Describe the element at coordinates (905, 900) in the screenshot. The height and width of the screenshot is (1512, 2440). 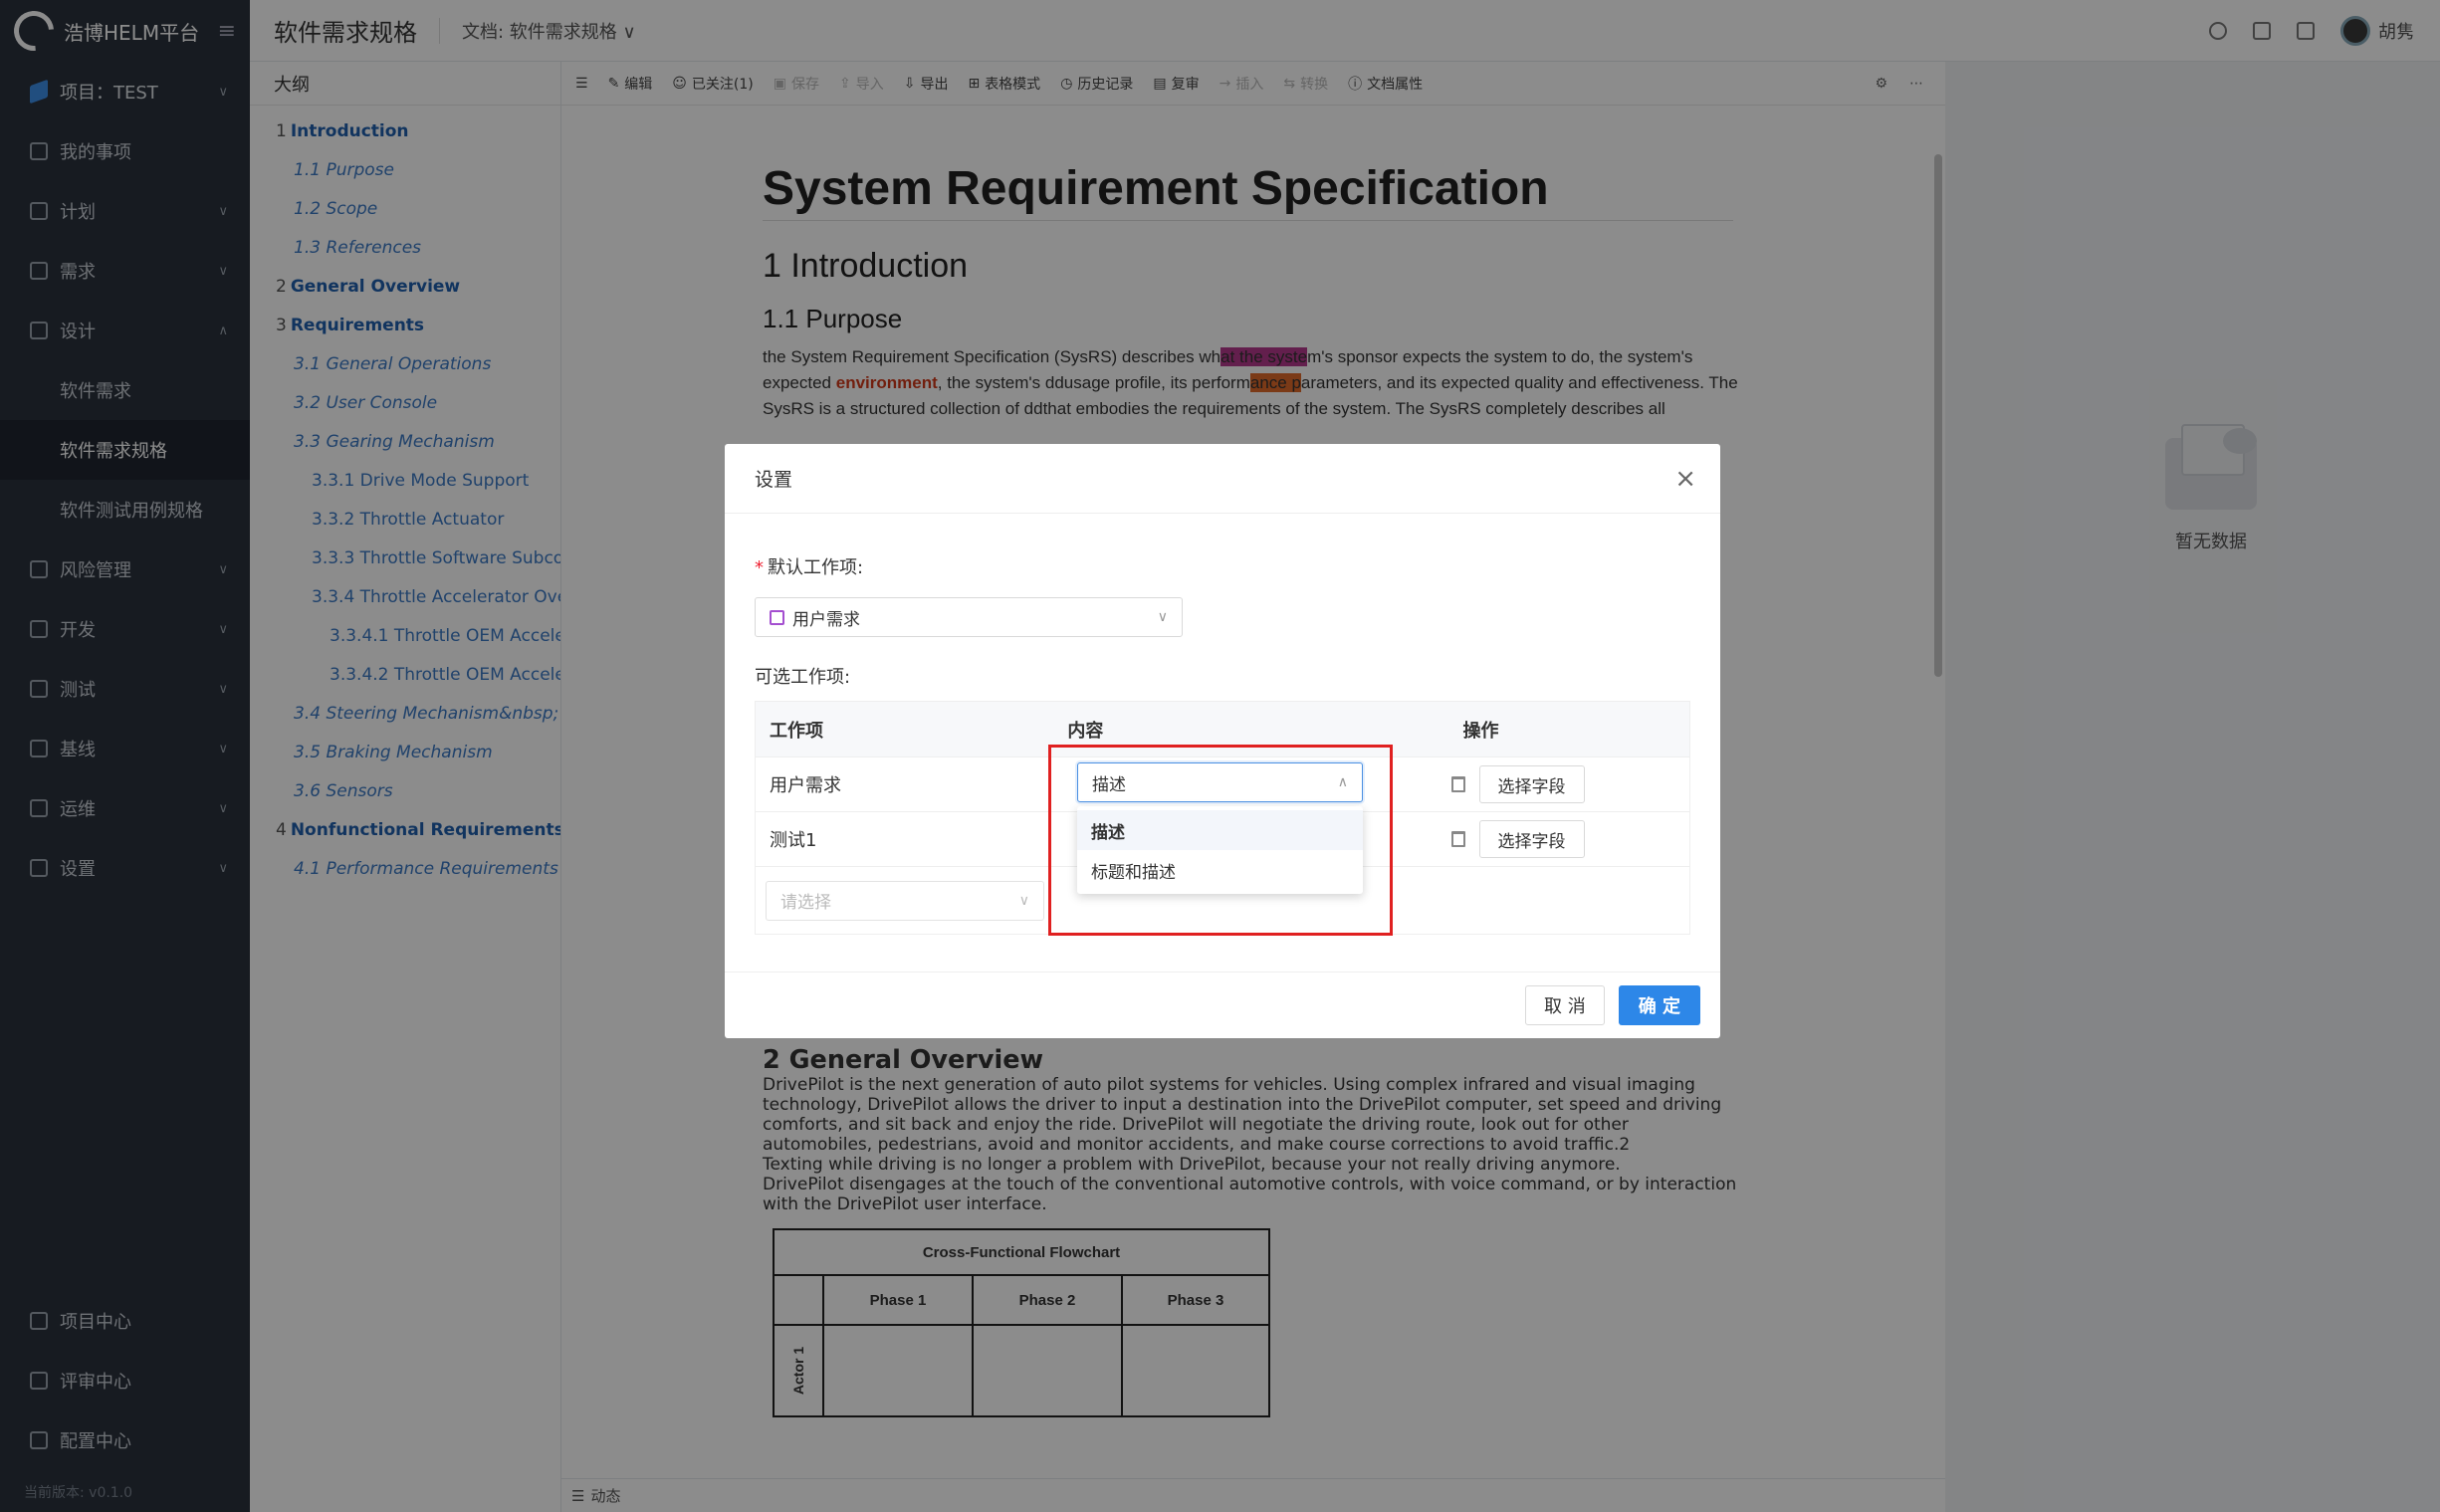
I see `add-work-item-select: 请选择 ∨` at that location.